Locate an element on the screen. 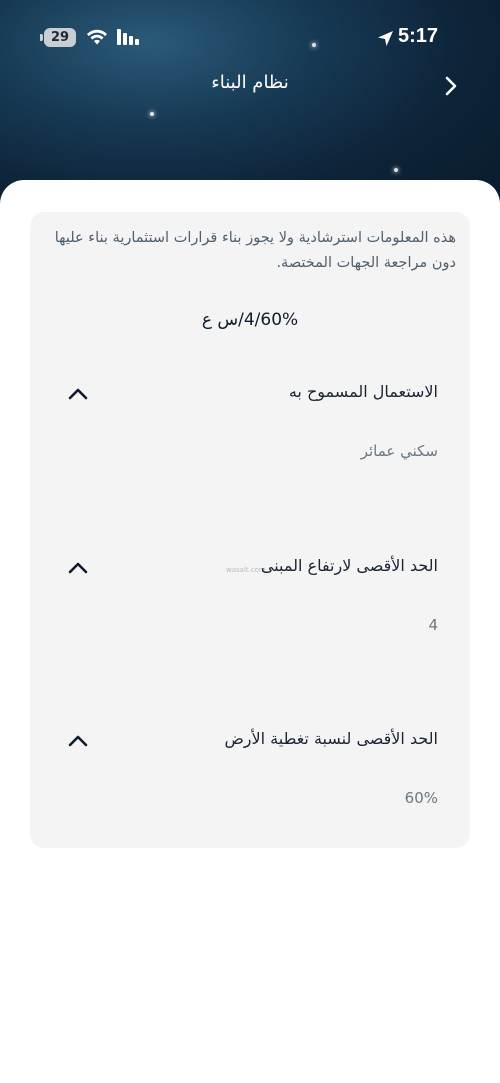 Image resolution: width=500 pixels, height=1083 pixels. chevron-right-icon is located at coordinates (452, 86).